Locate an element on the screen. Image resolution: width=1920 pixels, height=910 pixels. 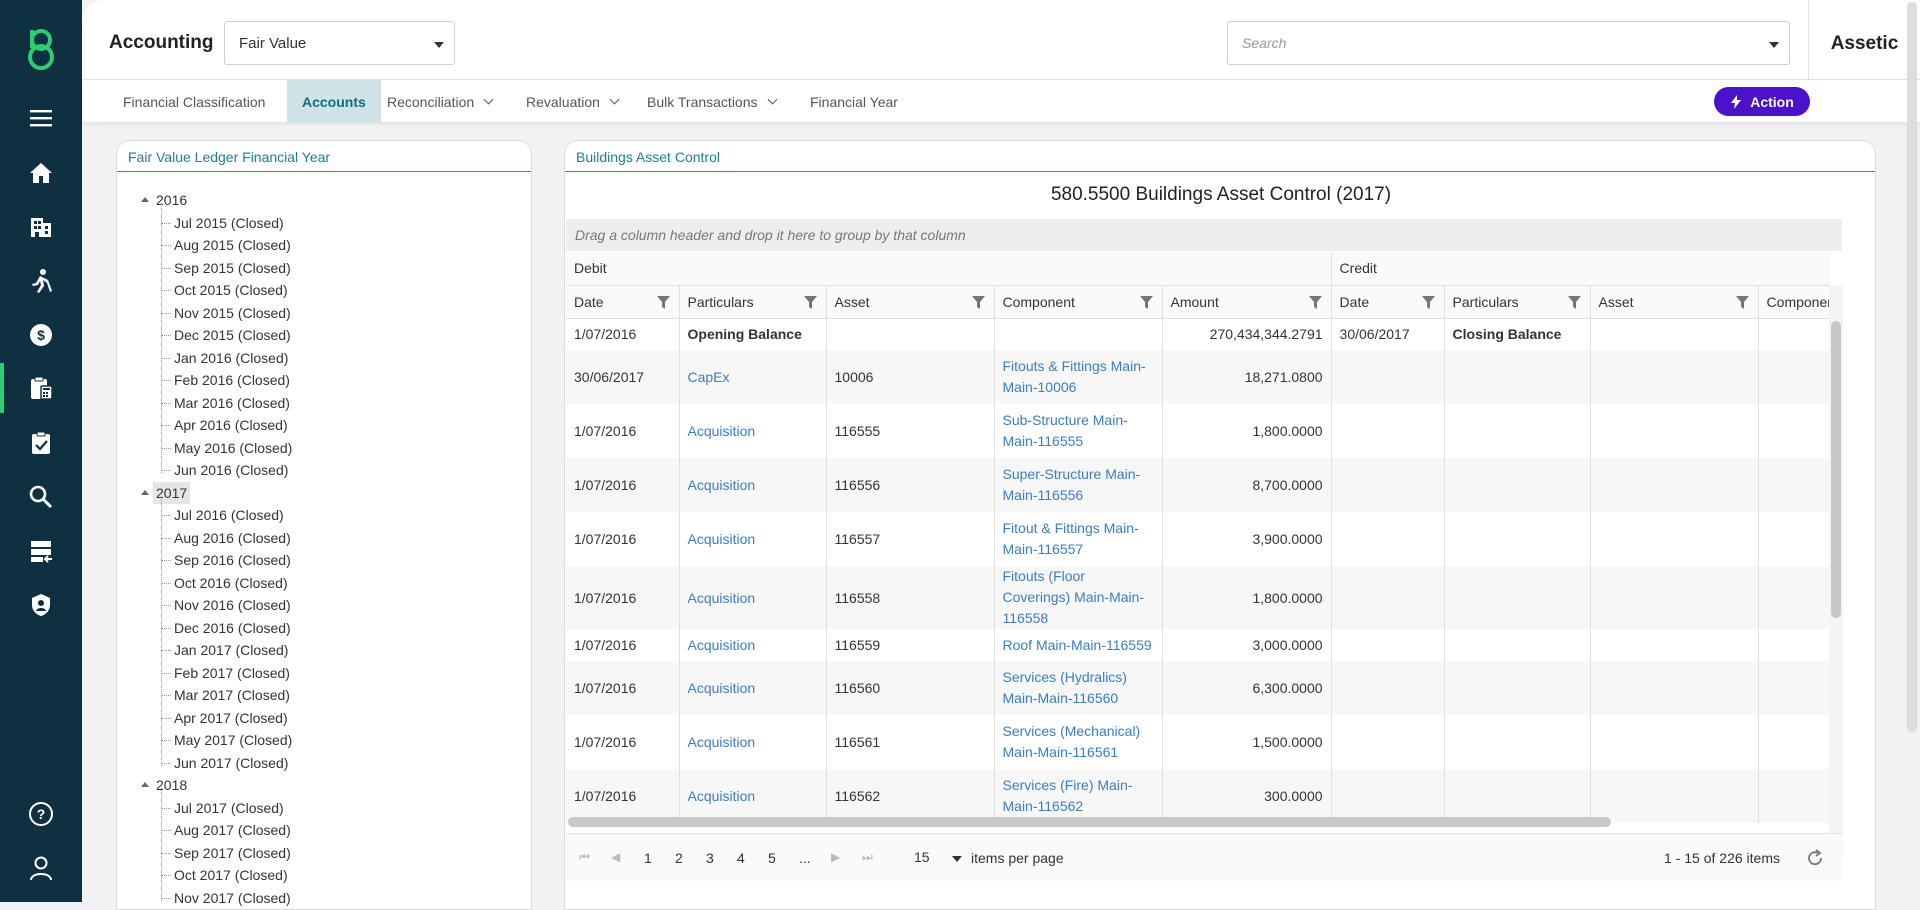
tree-year-node: 2017 is located at coordinates (172, 492).